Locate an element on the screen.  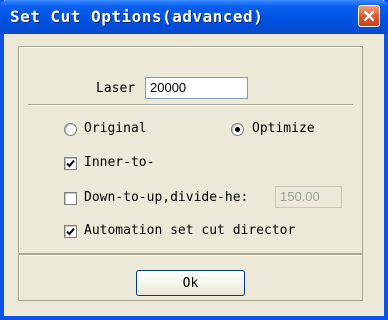
inner-to-label: Inner-to- is located at coordinates (119, 162).